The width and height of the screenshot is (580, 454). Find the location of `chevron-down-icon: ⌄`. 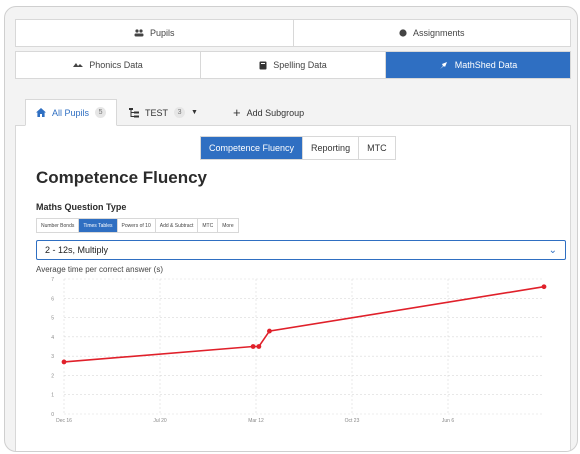

chevron-down-icon: ⌄ is located at coordinates (552, 250).